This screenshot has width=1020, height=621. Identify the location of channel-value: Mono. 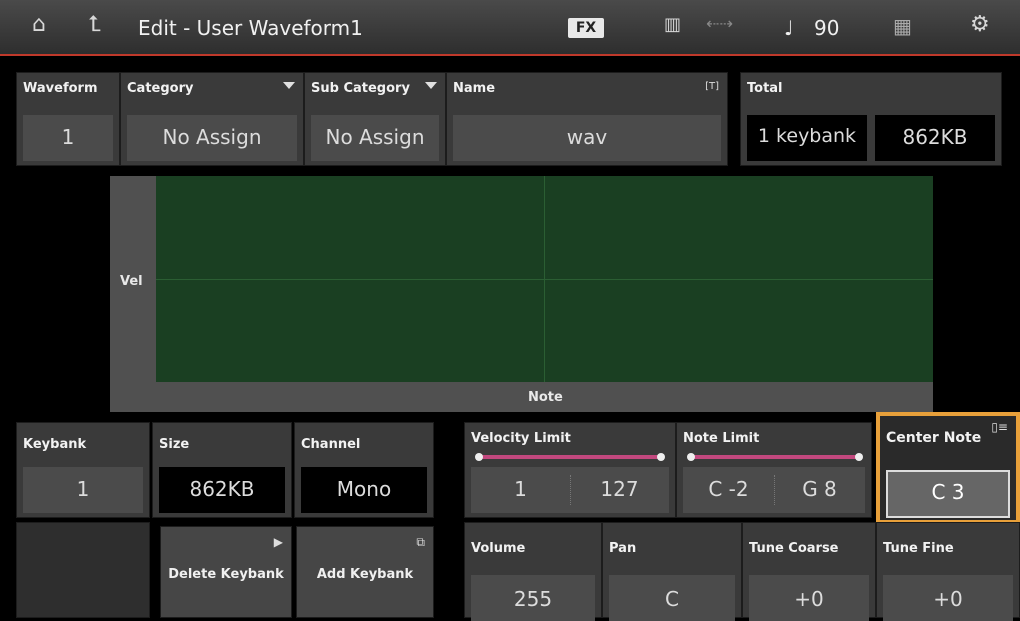
(364, 489).